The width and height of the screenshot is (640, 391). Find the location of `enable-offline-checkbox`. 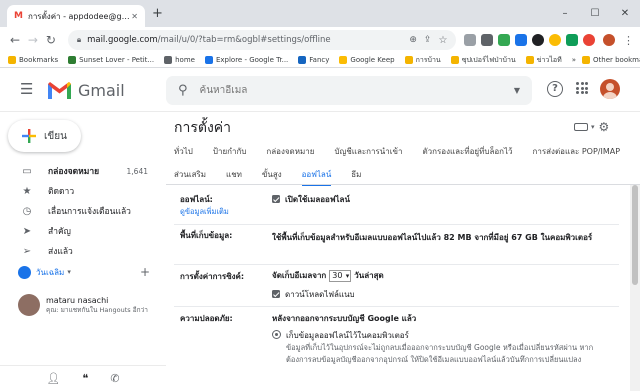

enable-offline-checkbox is located at coordinates (276, 199).